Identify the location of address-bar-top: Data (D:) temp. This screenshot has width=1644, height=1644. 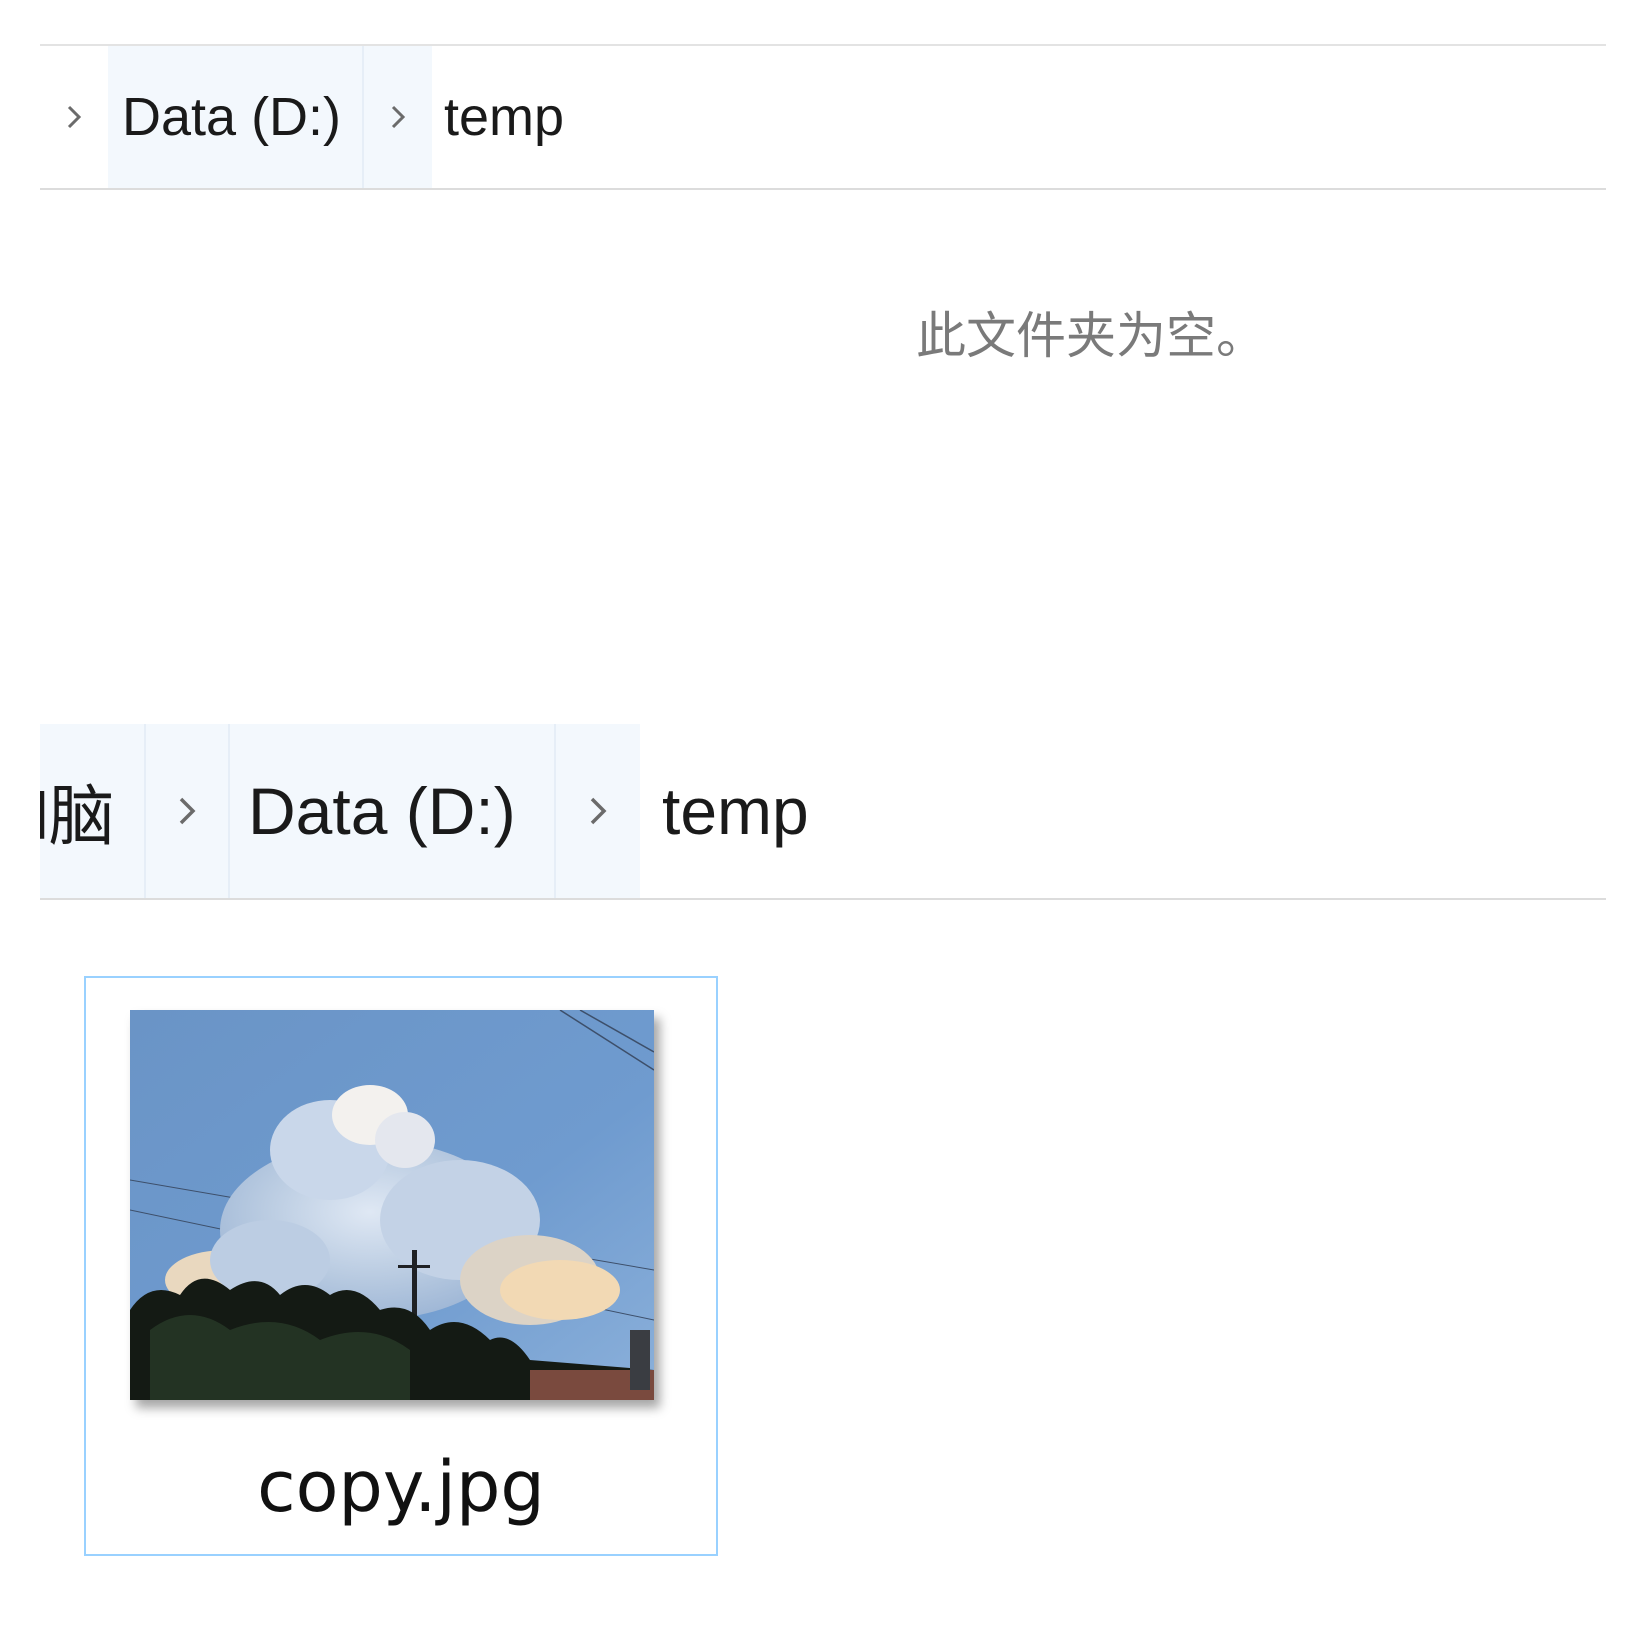
(823, 117).